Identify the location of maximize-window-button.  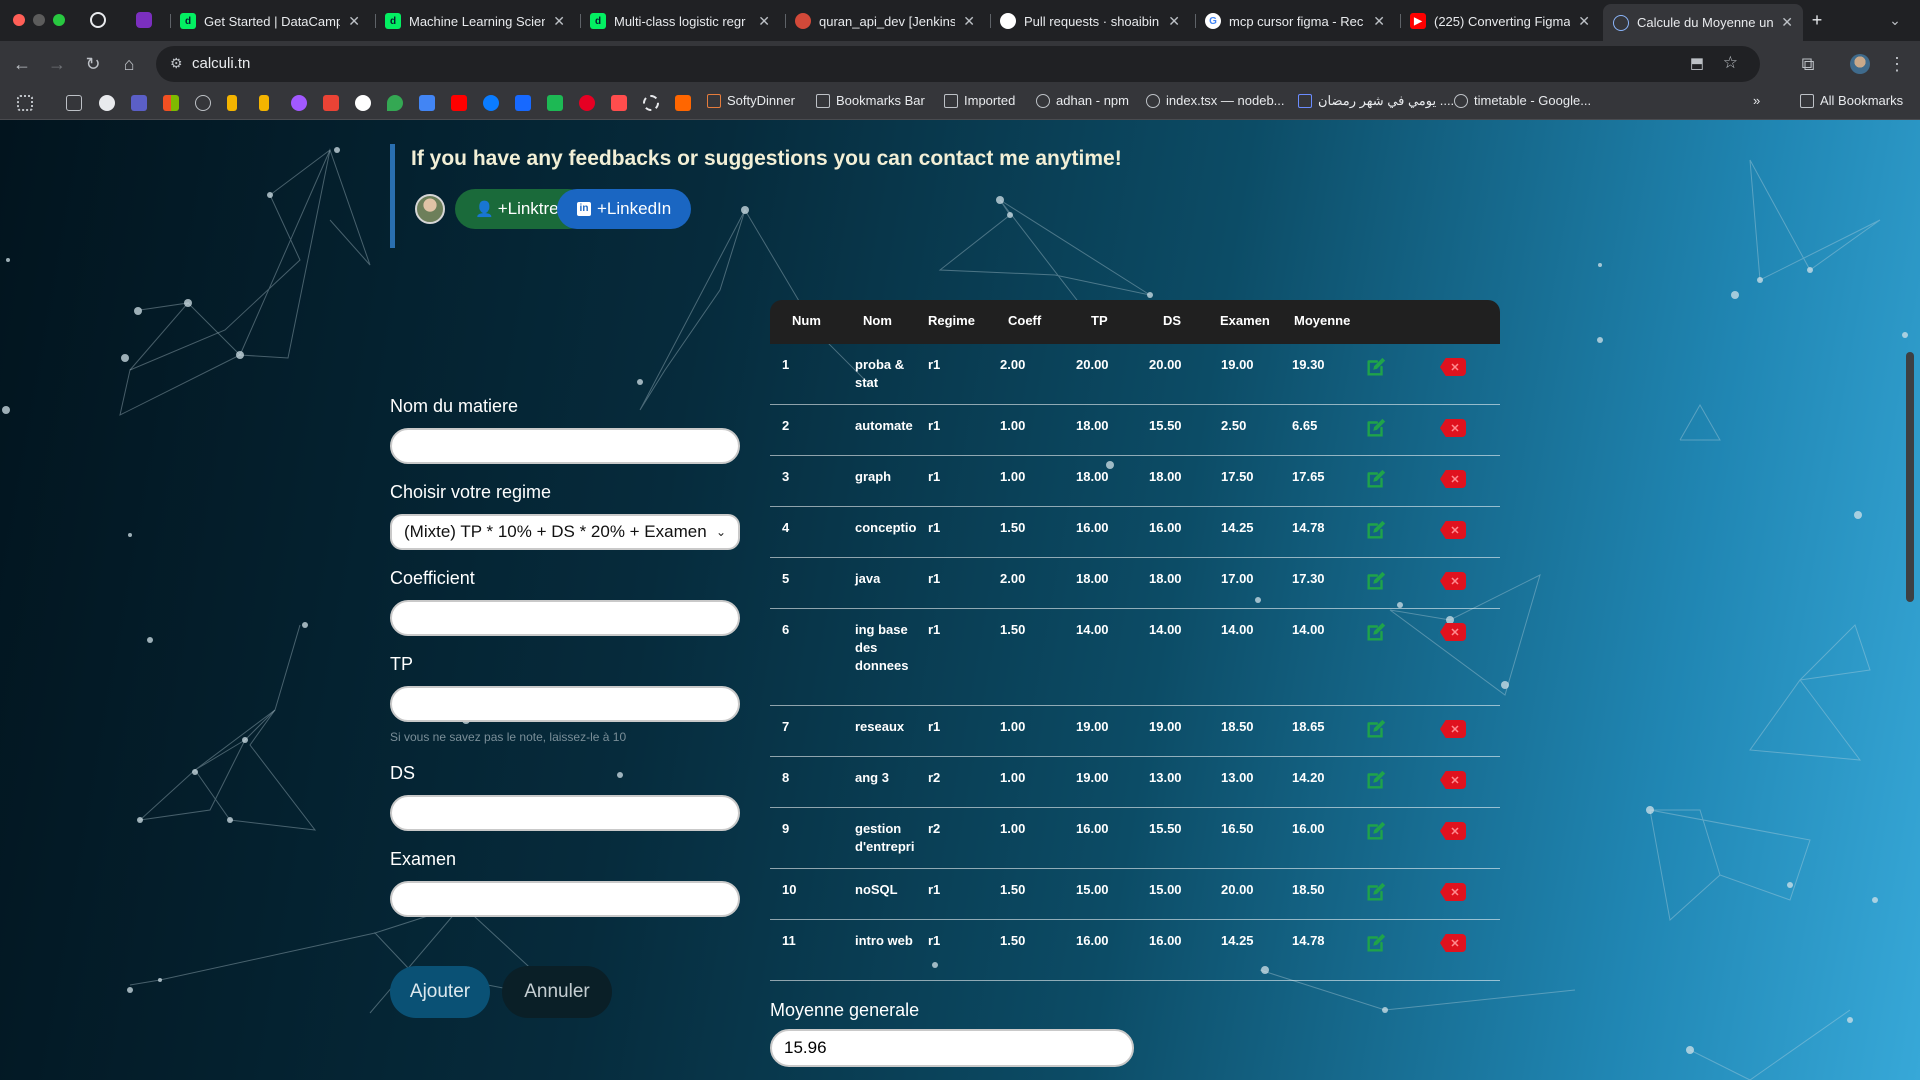
(59, 20).